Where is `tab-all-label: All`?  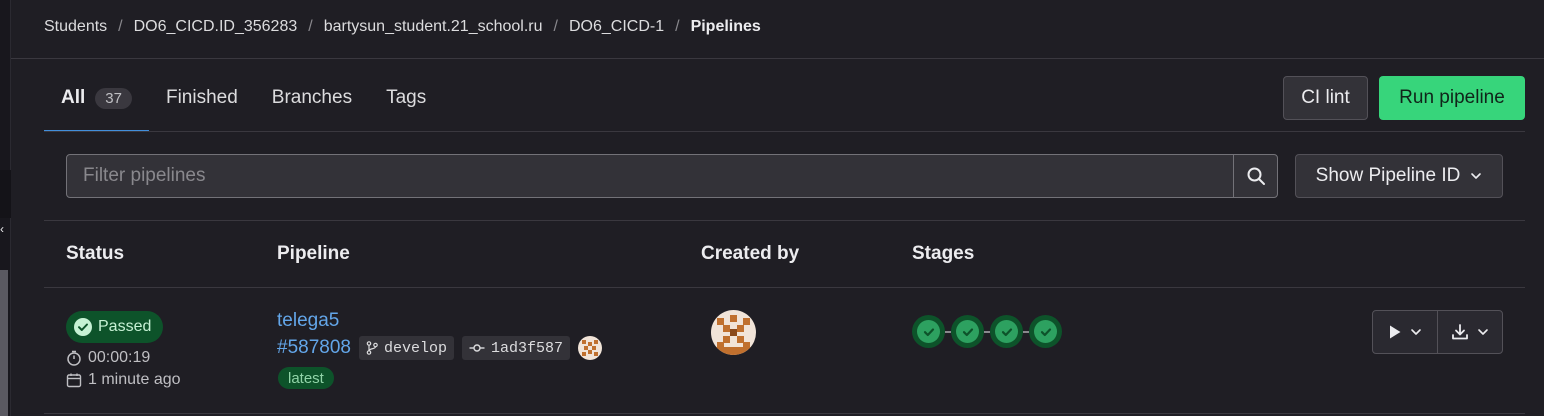
tab-all-label: All is located at coordinates (73, 97).